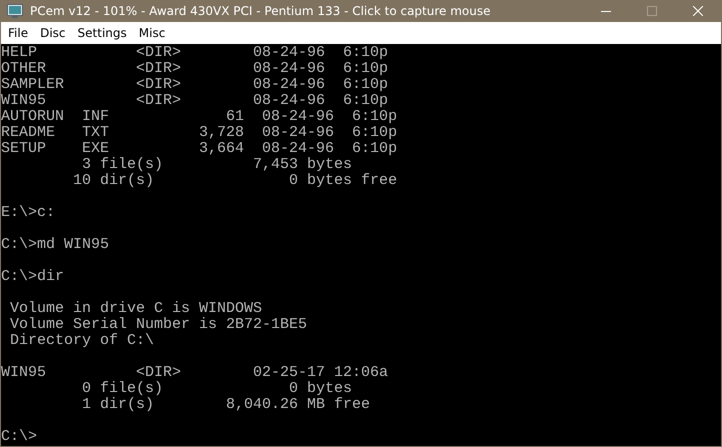  I want to click on console-line: Directory of C:\, so click(81, 341).